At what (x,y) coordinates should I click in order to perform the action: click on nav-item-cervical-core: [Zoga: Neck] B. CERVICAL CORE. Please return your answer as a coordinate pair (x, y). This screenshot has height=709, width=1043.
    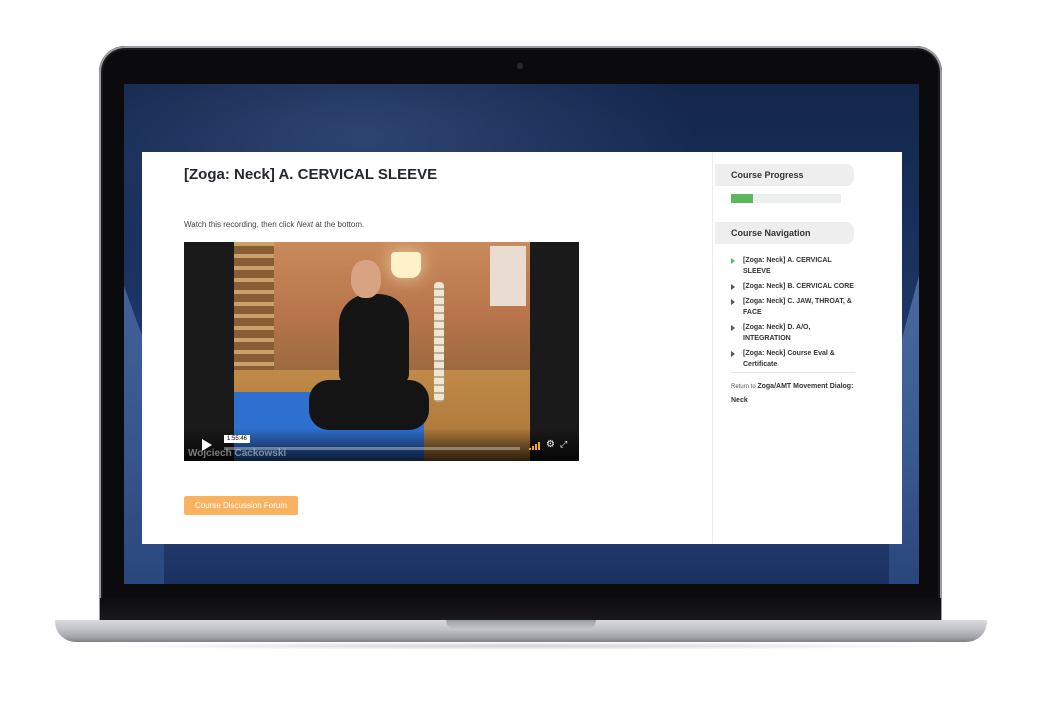
    Looking at the image, I should click on (793, 286).